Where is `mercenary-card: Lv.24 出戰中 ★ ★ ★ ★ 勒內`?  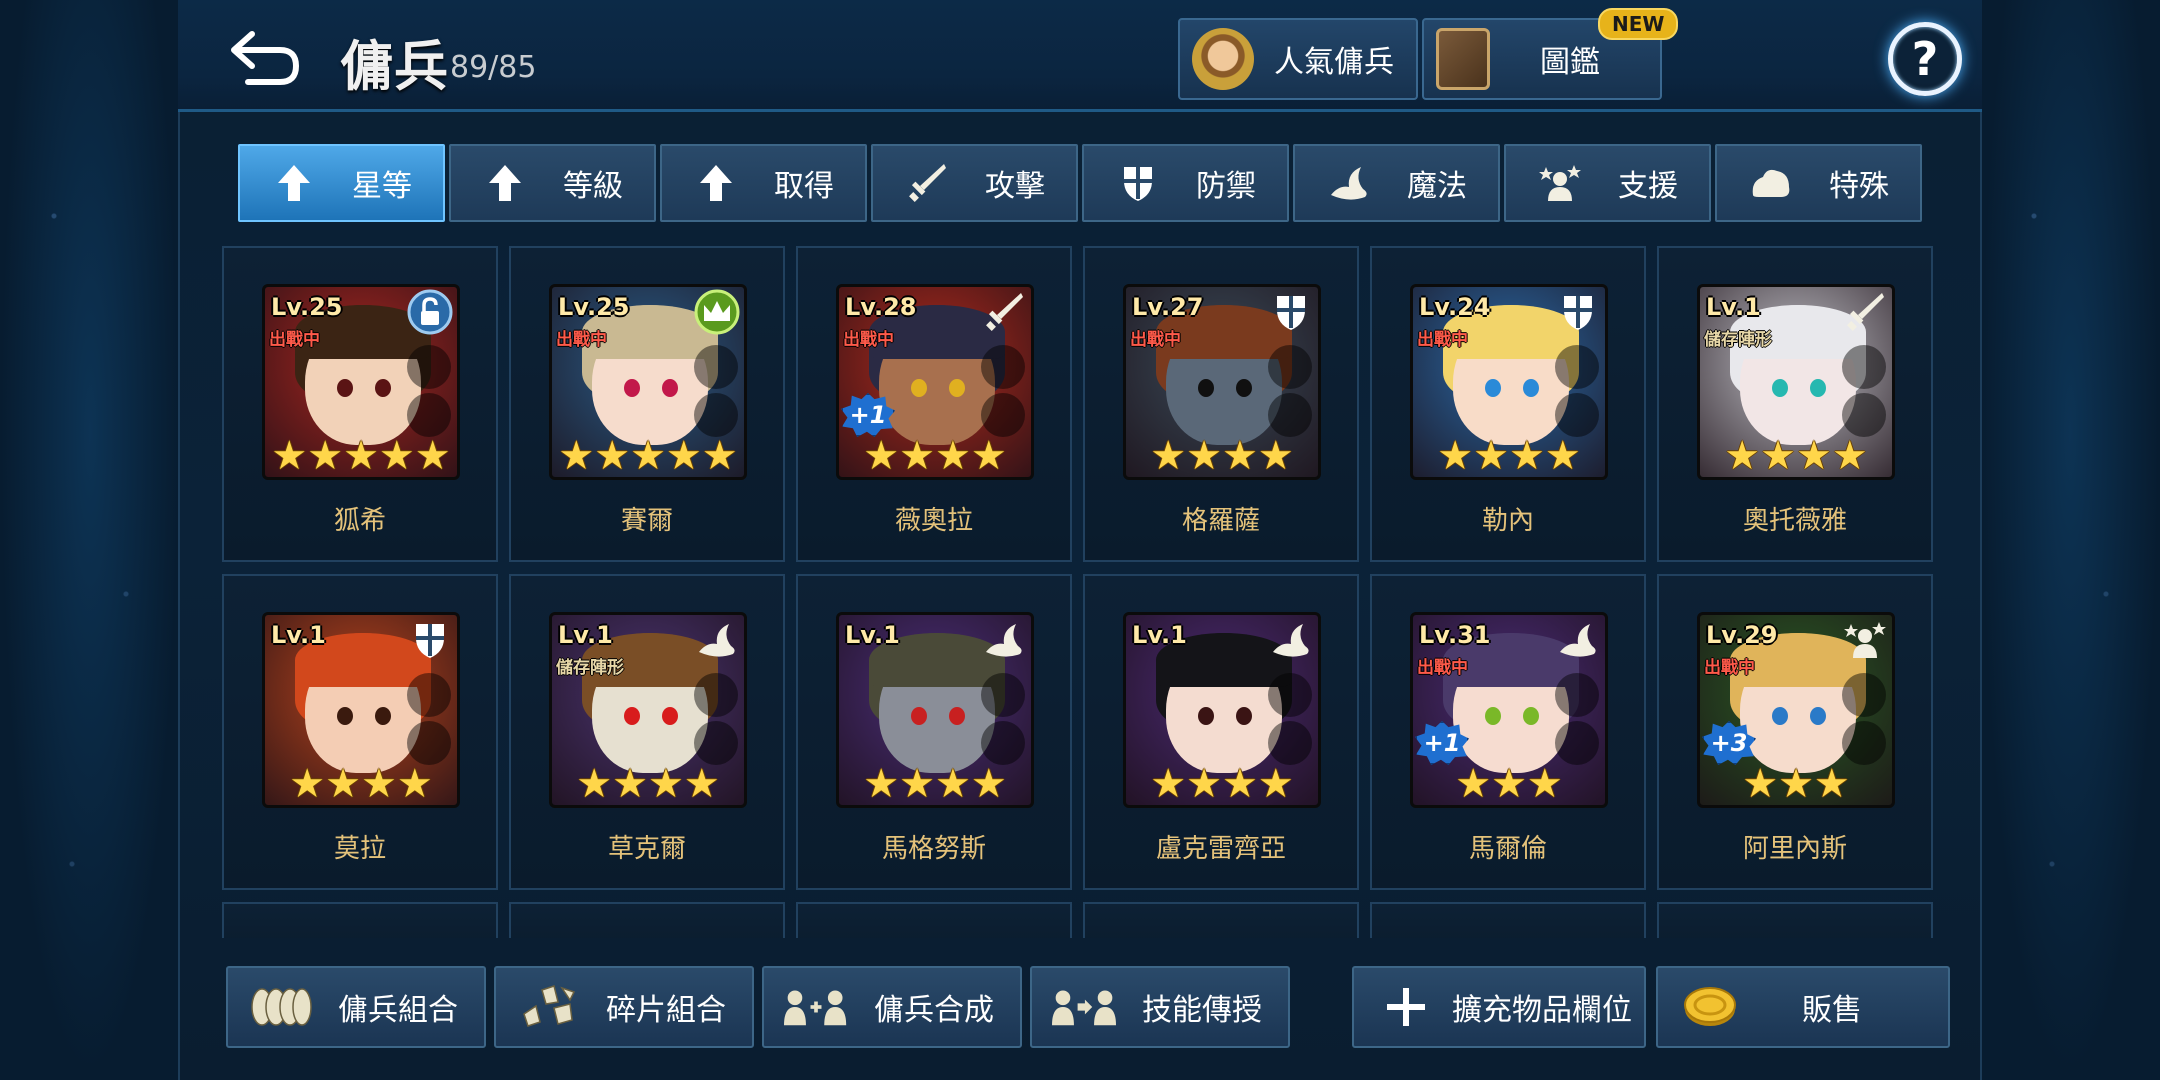
mercenary-card: Lv.24 出戰中 ★ ★ ★ ★ 勒內 is located at coordinates (1508, 404).